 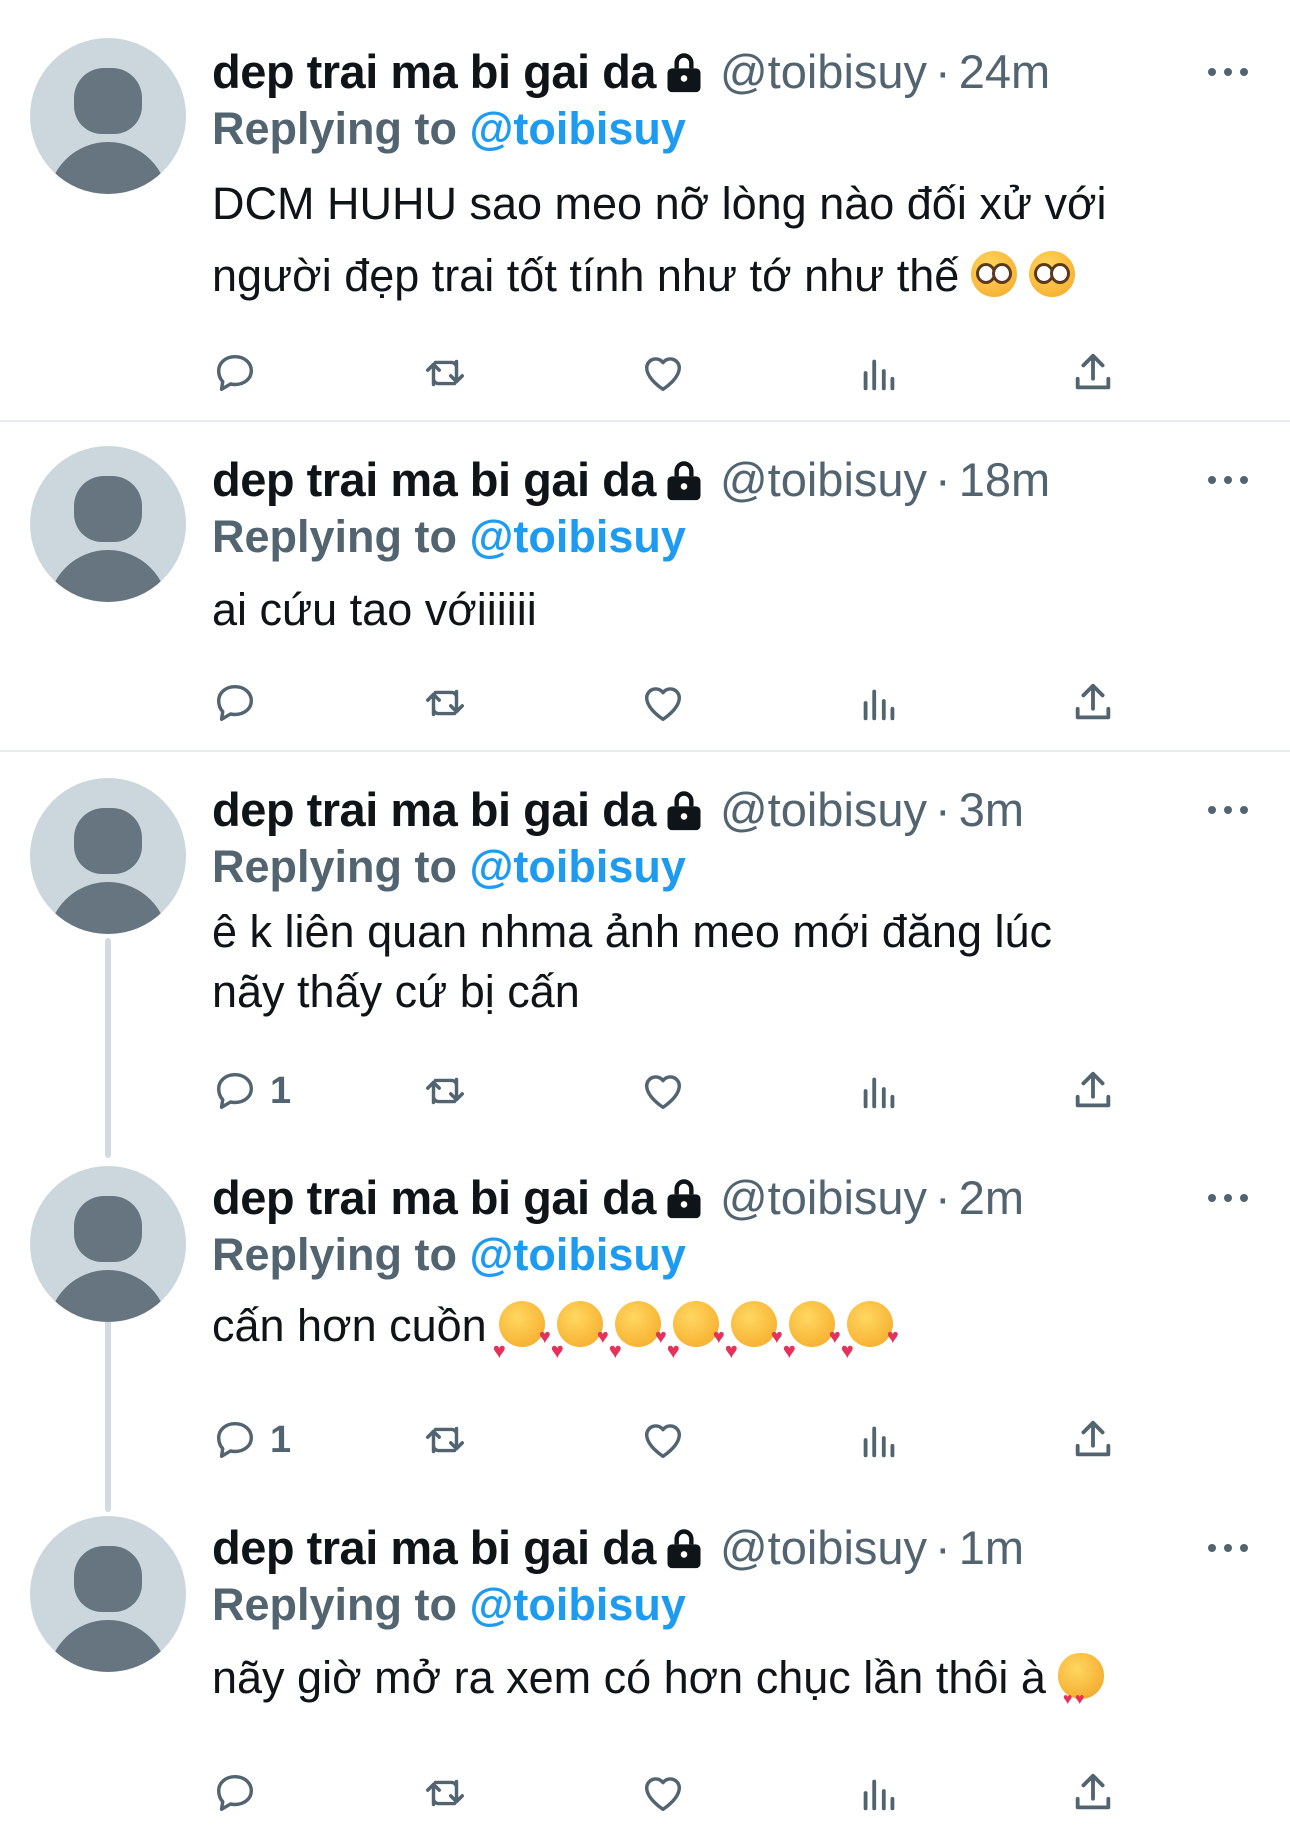 I want to click on timestamp: 24m, so click(x=1004, y=71).